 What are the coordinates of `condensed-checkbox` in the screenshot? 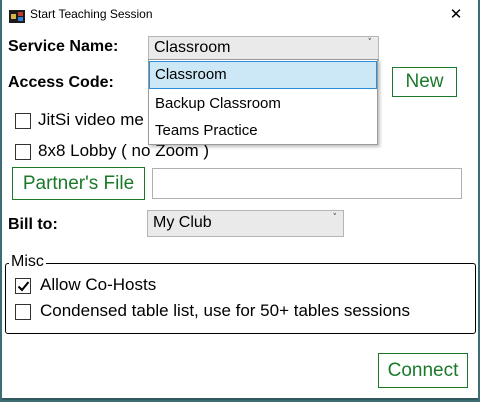 It's located at (23, 312).